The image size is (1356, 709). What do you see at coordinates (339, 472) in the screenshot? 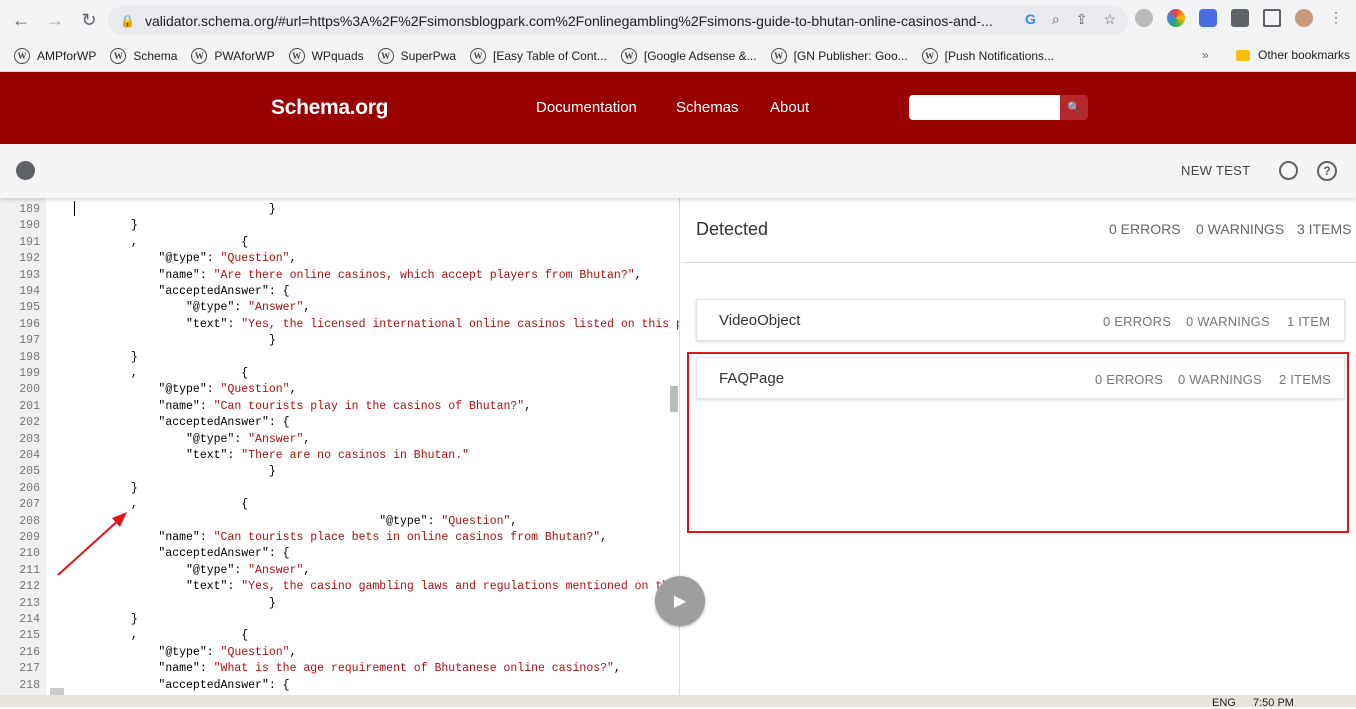
I see `code-line: 205 }` at bounding box center [339, 472].